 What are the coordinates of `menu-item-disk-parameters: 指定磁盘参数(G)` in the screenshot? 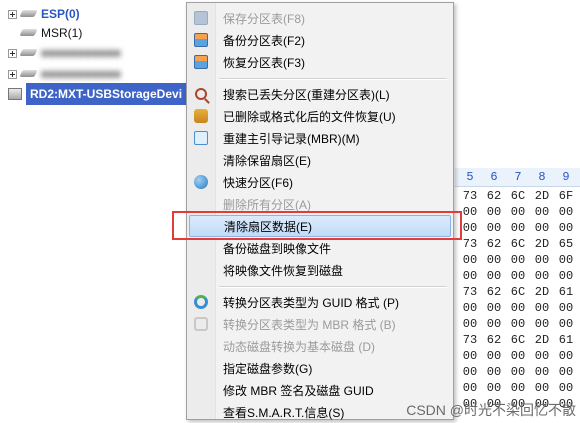 It's located at (320, 368).